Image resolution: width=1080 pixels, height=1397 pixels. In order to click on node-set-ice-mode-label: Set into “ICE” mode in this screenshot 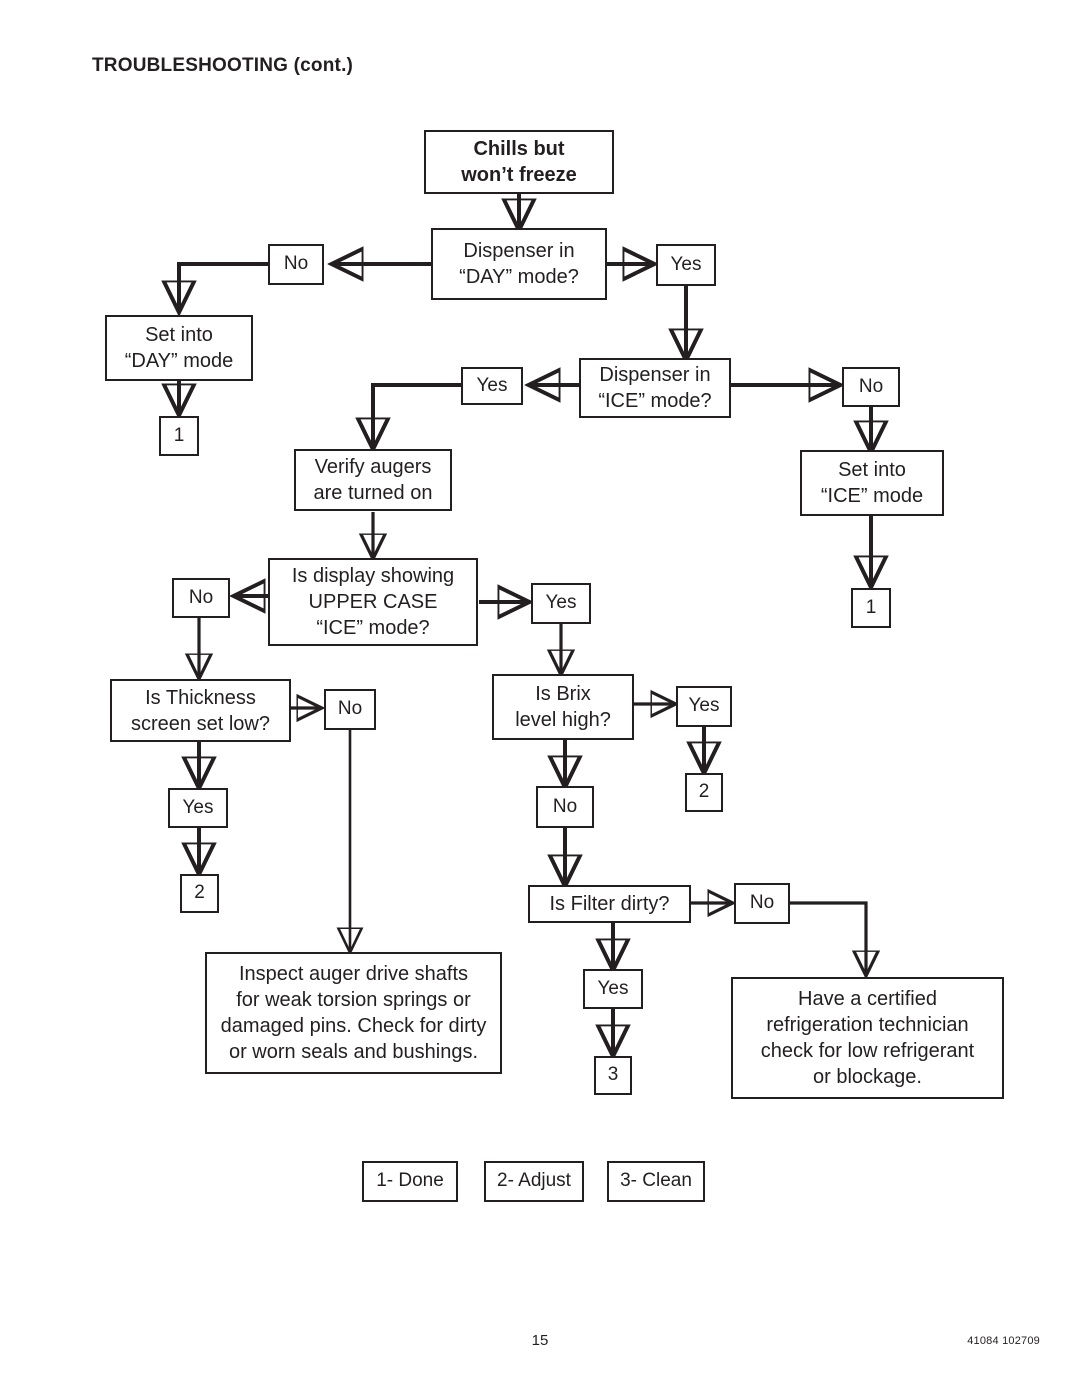, I will do `click(872, 483)`.